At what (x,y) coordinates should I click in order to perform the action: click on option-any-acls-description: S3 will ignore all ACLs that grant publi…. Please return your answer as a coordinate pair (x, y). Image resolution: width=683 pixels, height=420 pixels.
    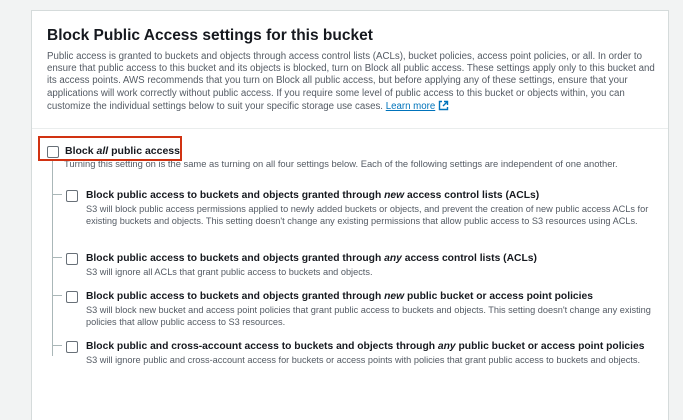
    Looking at the image, I should click on (229, 272).